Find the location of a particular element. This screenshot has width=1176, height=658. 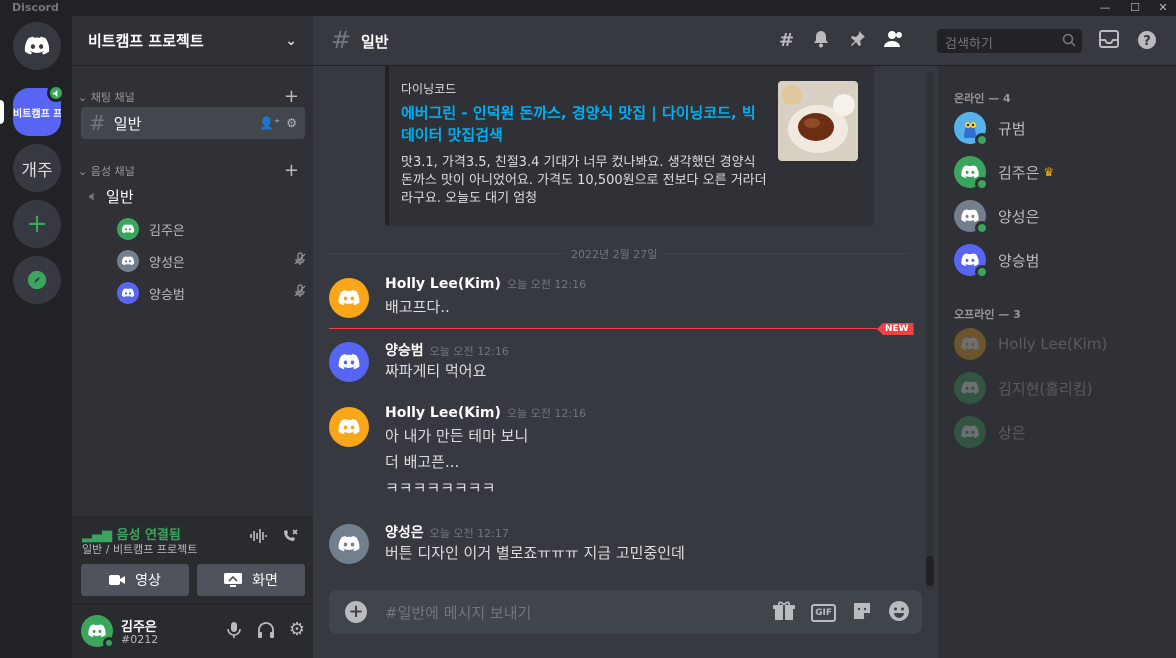

explore-servers-button is located at coordinates (37, 280).